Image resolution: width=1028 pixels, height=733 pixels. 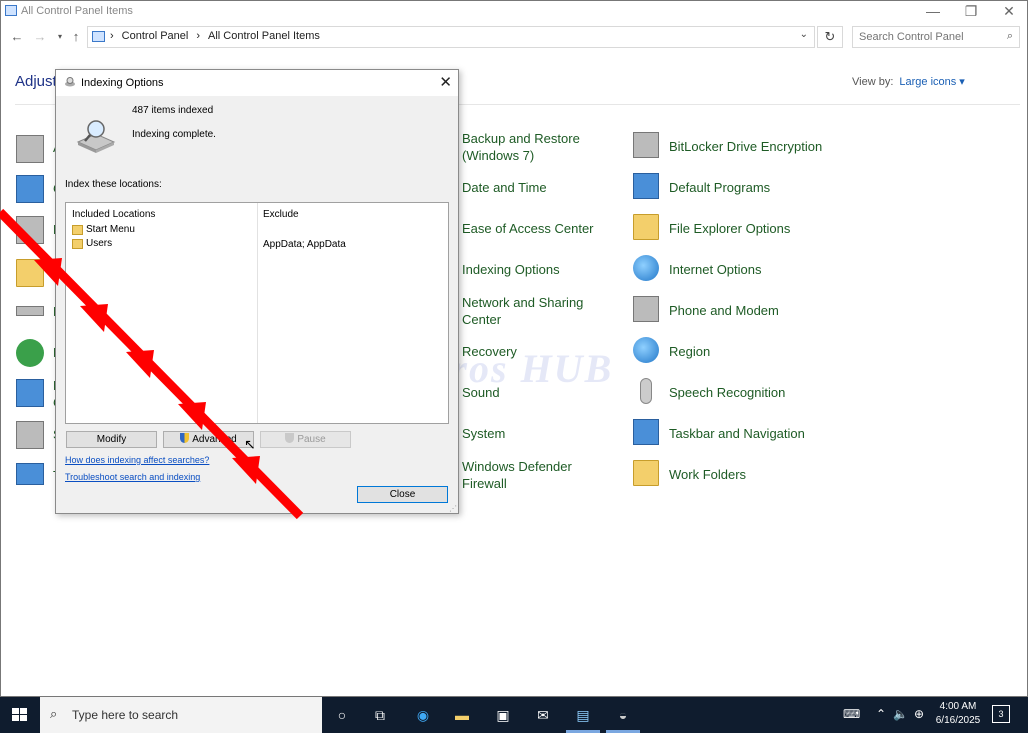 What do you see at coordinates (671, 350) in the screenshot?
I see `region-item: Region` at bounding box center [671, 350].